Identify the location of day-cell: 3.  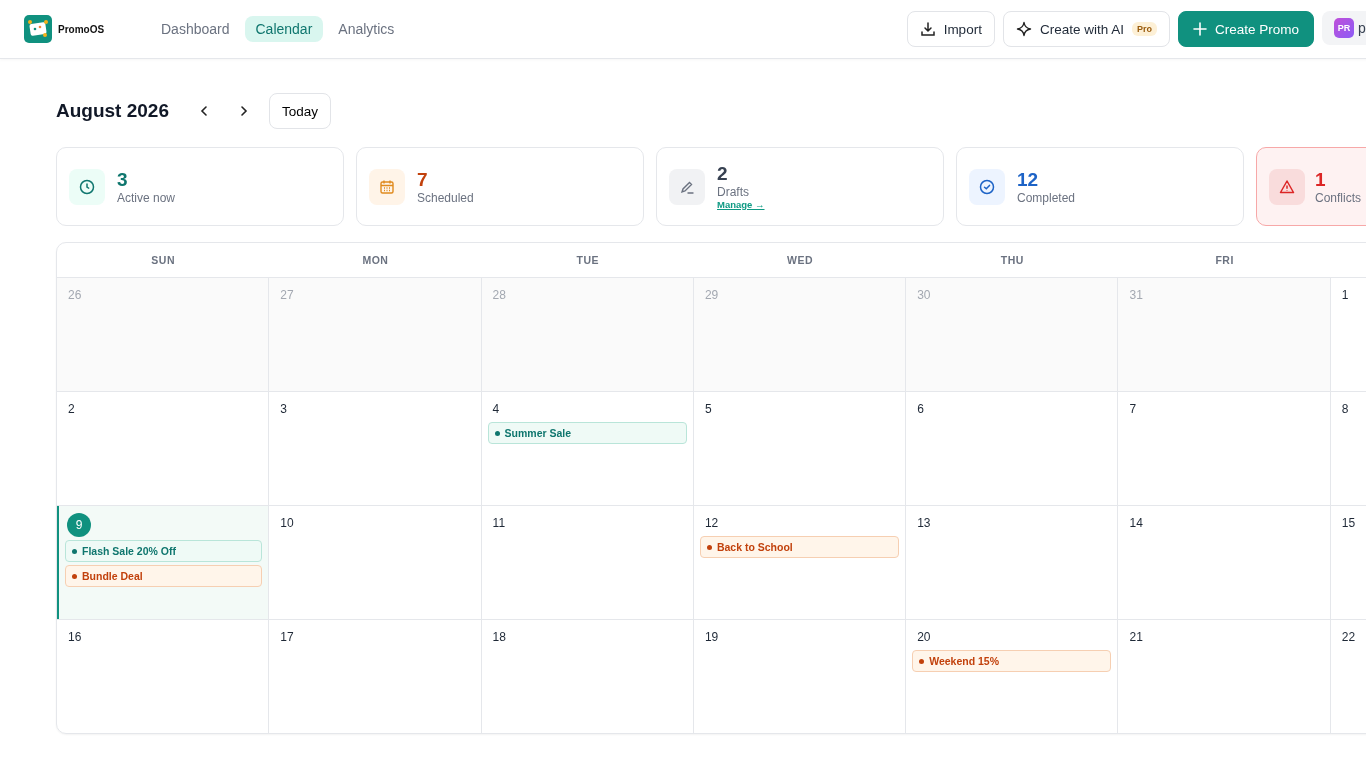
(375, 448).